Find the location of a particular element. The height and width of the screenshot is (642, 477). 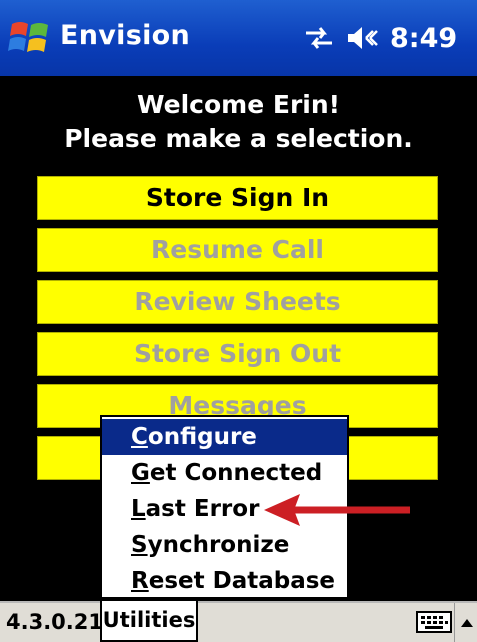

connectivity-icon is located at coordinates (319, 38).